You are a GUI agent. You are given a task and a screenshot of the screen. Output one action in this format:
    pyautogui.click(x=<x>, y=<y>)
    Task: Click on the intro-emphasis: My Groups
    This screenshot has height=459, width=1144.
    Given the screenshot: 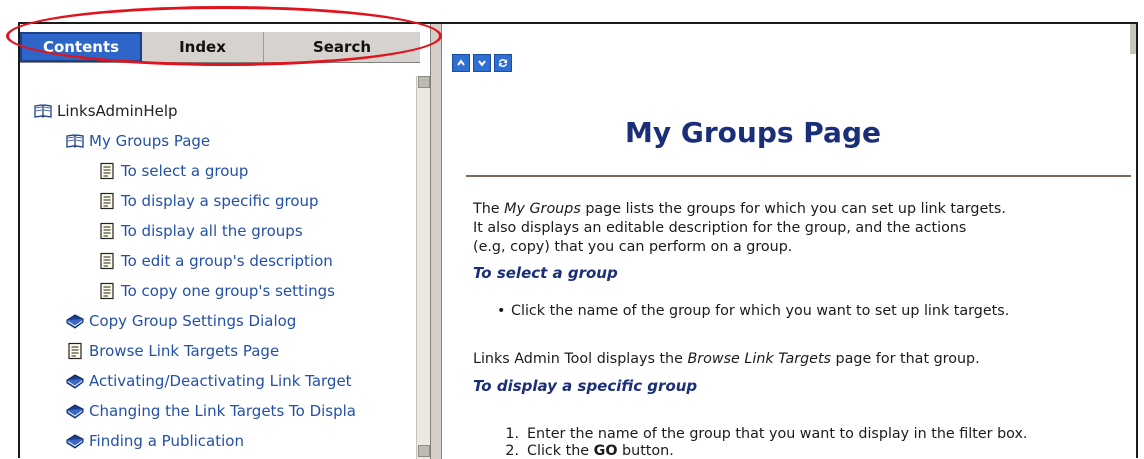 What is the action you would take?
    pyautogui.click(x=542, y=209)
    